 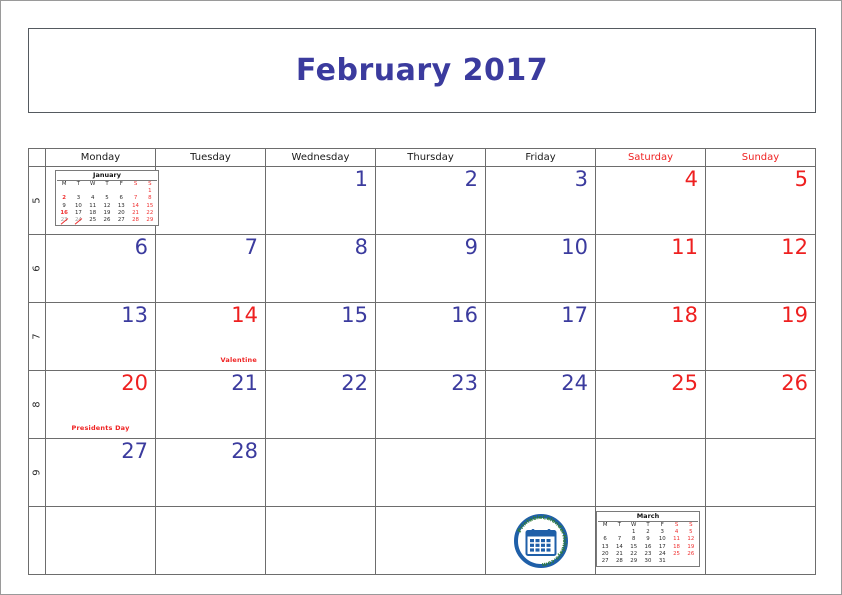 What do you see at coordinates (354, 383) in the screenshot?
I see `day-number: 22` at bounding box center [354, 383].